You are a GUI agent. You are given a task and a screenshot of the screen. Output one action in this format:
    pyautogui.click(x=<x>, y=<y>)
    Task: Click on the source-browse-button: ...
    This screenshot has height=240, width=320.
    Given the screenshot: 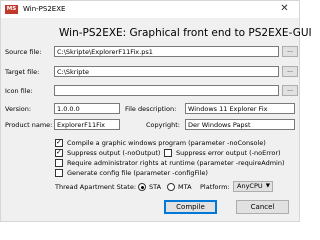 What is the action you would take?
    pyautogui.click(x=290, y=51)
    